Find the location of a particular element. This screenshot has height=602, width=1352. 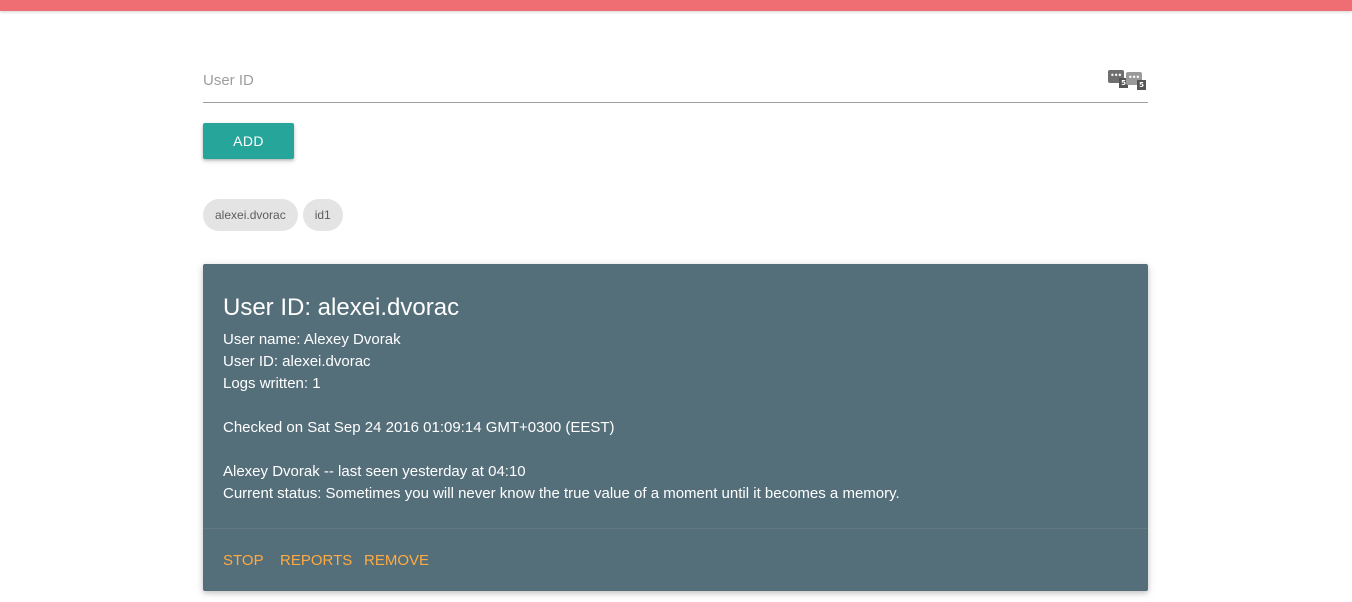

stop-link: STOP is located at coordinates (243, 561).